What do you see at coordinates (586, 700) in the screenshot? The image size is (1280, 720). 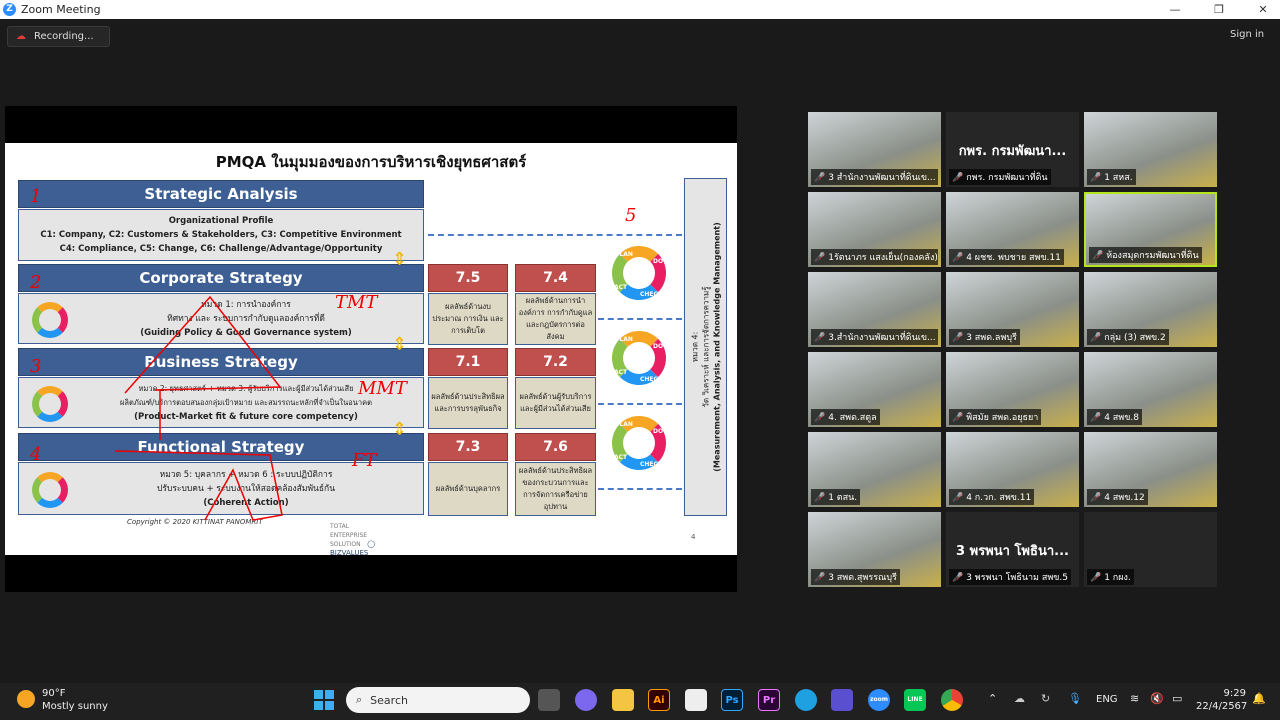 I see `teams-chat-icon` at bounding box center [586, 700].